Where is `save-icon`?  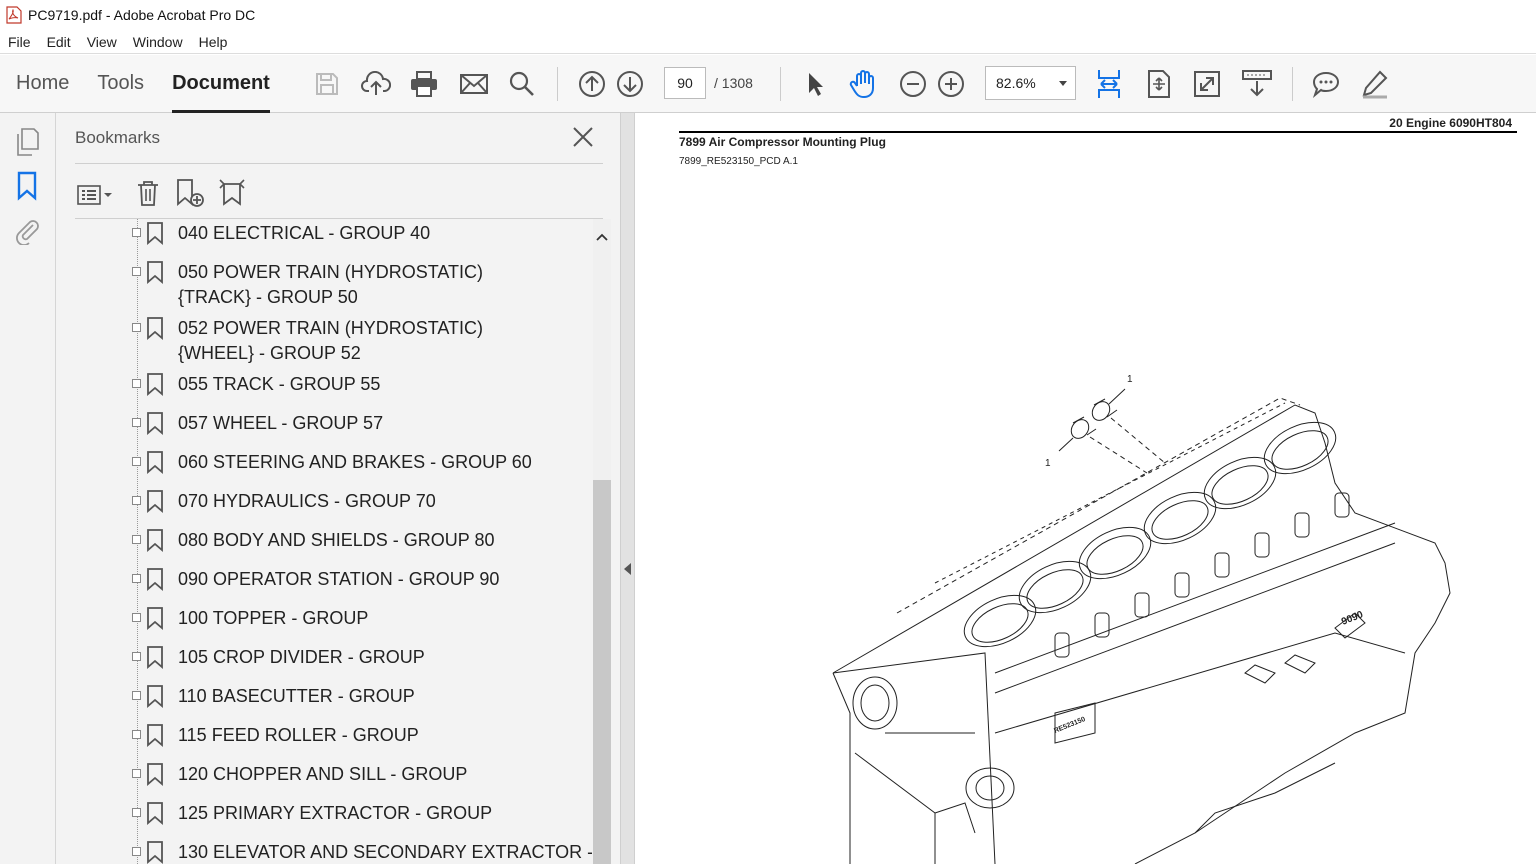
save-icon is located at coordinates (327, 84).